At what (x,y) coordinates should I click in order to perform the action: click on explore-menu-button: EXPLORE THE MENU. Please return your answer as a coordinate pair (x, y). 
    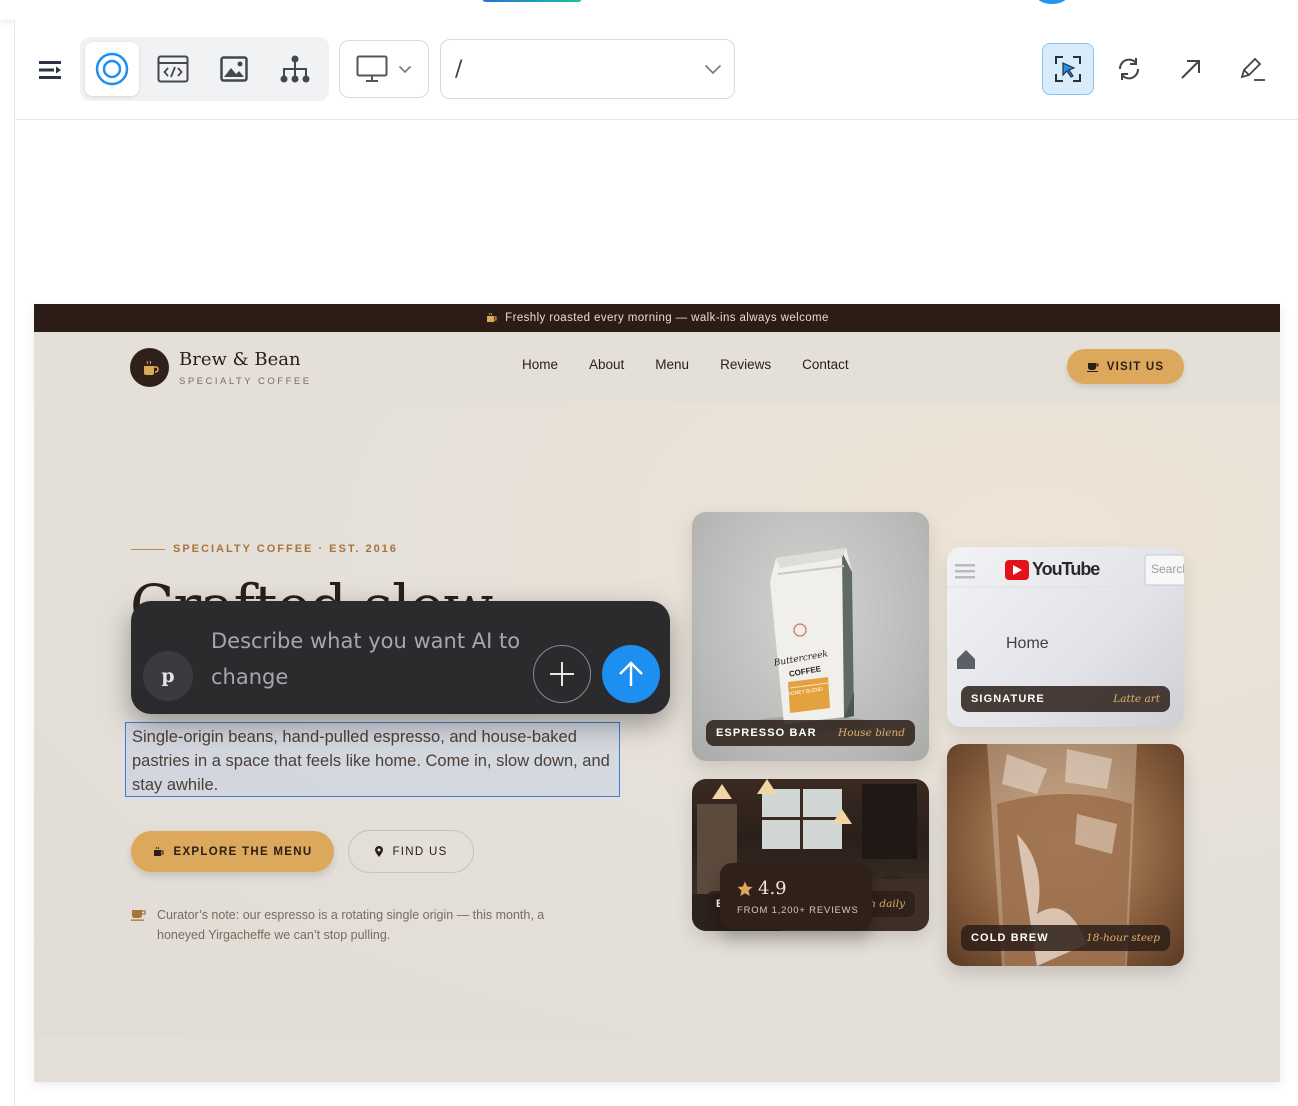
    Looking at the image, I should click on (232, 851).